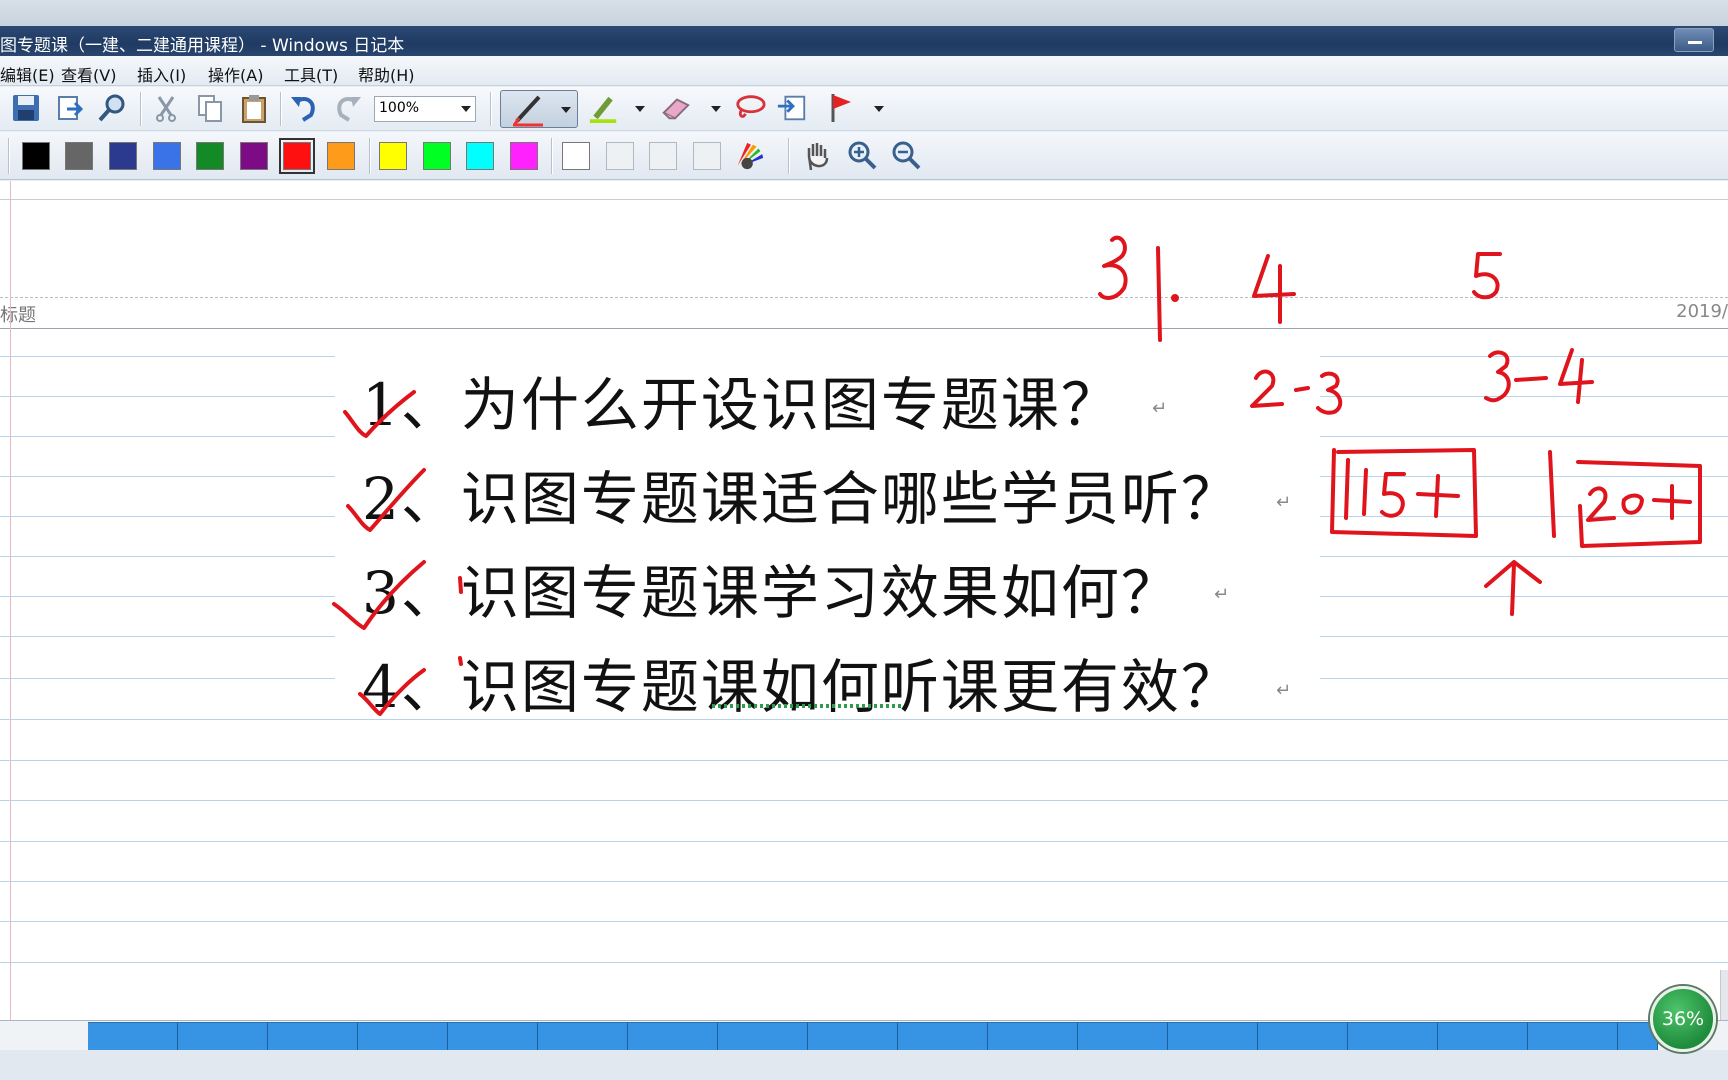 The image size is (1728, 1080). I want to click on menu-insert: 插入(I), so click(161, 74).